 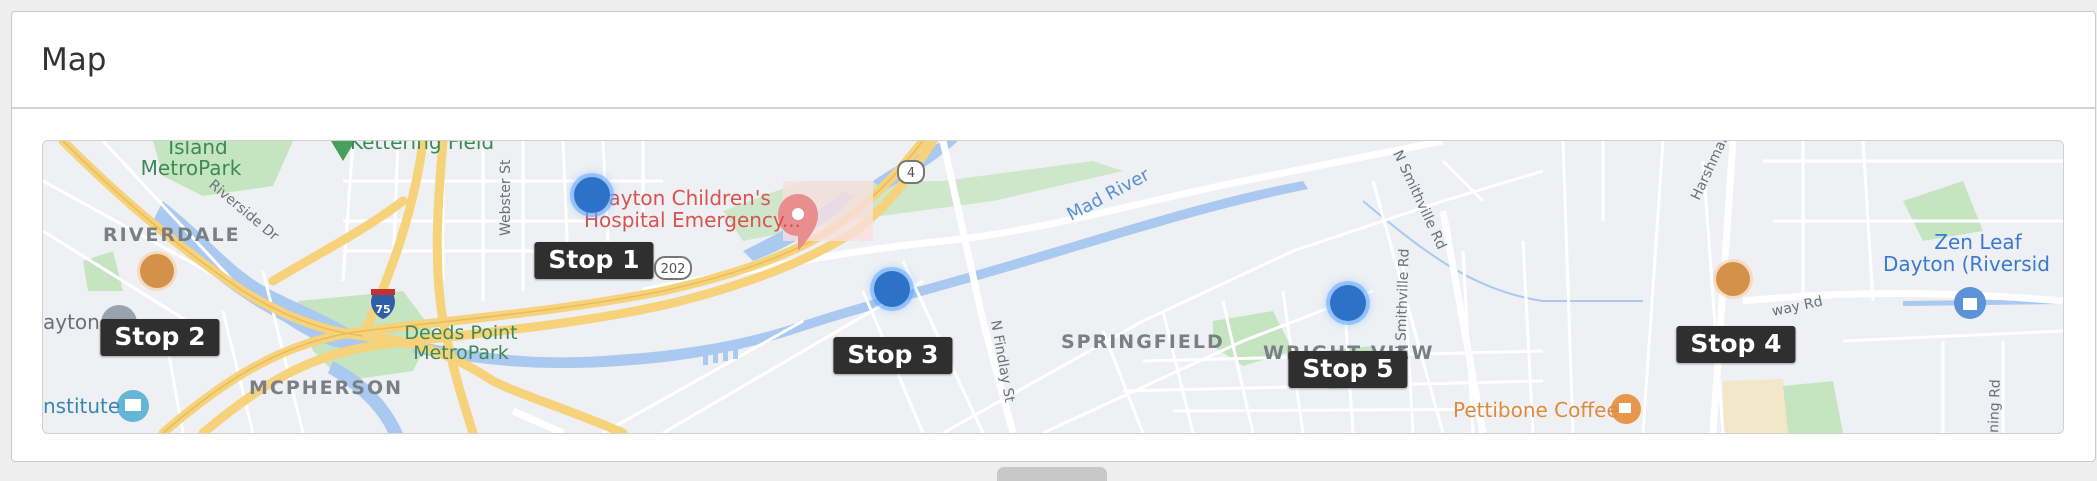 I want to click on scroll-handle, so click(x=1052, y=474).